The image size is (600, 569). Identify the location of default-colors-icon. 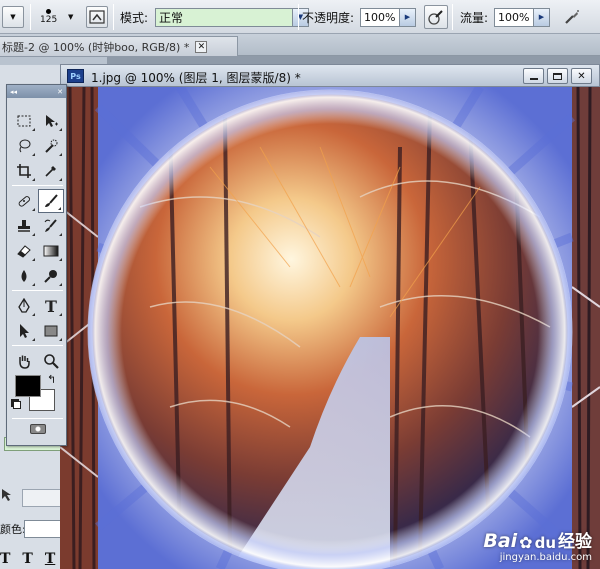
(17, 405).